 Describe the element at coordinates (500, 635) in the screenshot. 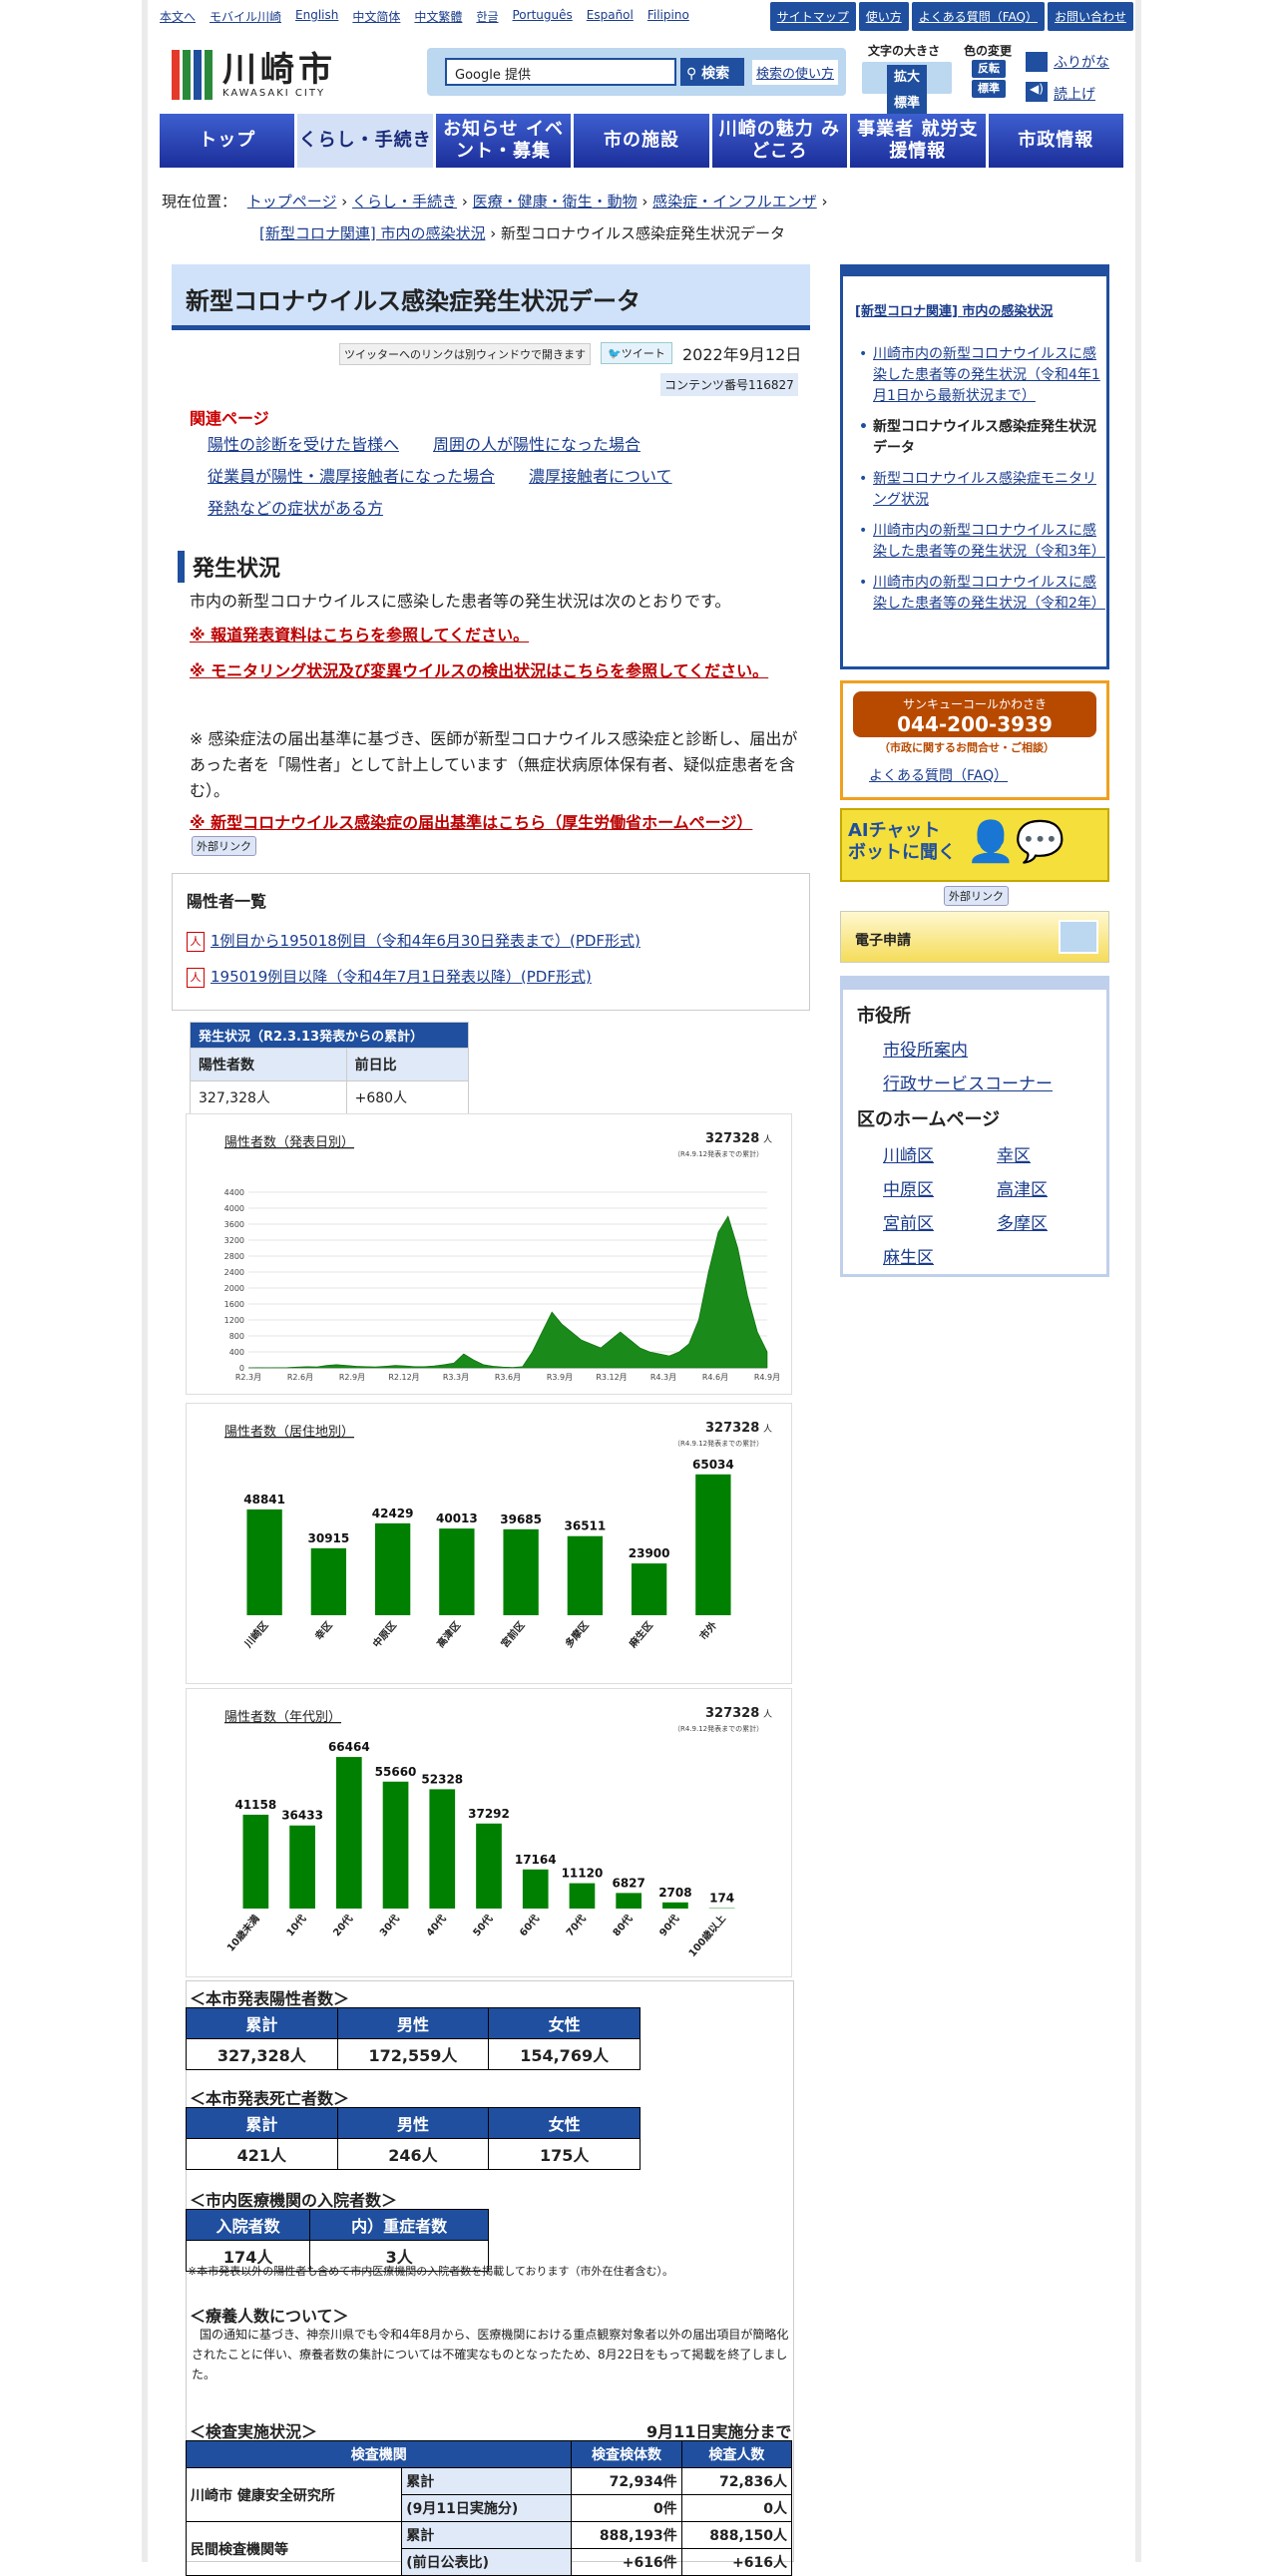

I see `press-link: ※ 報道発表資料はこちらを参照してください。` at that location.